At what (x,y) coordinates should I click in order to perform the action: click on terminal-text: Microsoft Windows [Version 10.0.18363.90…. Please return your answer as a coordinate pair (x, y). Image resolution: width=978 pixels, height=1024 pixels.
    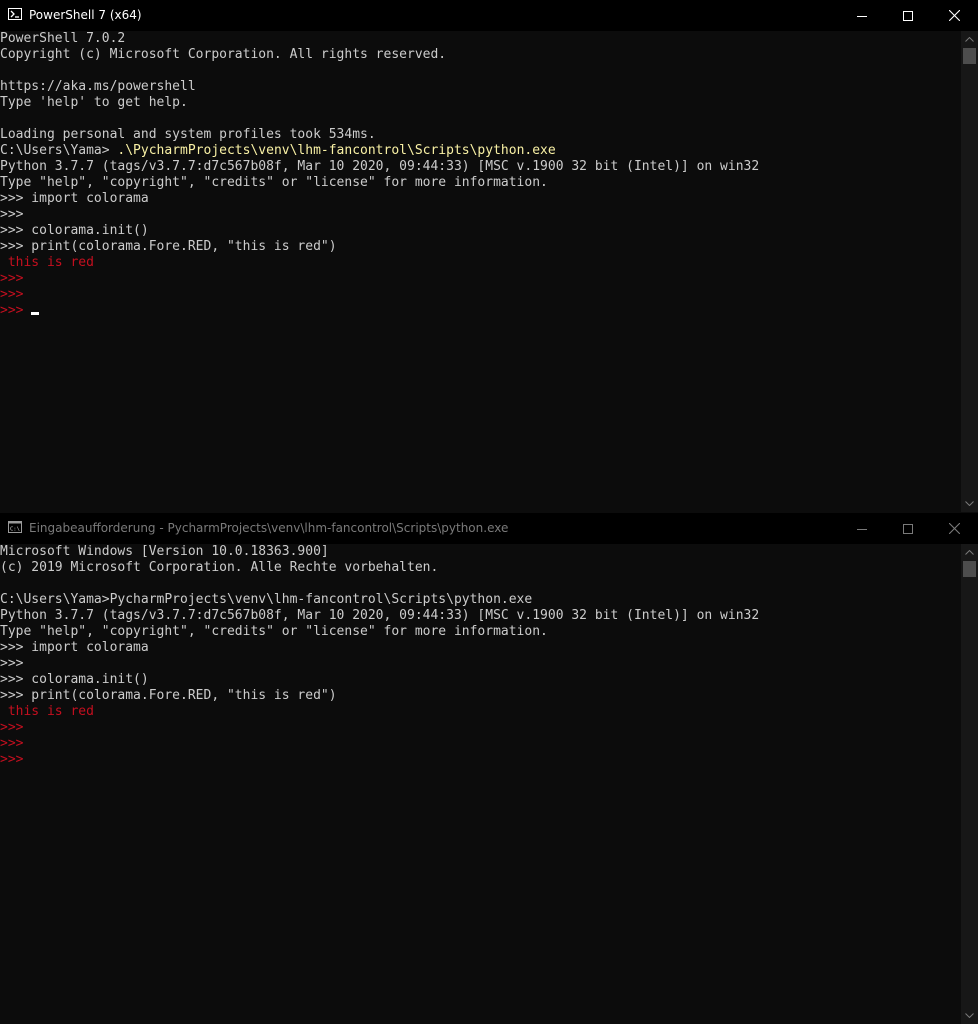
    Looking at the image, I should click on (164, 551).